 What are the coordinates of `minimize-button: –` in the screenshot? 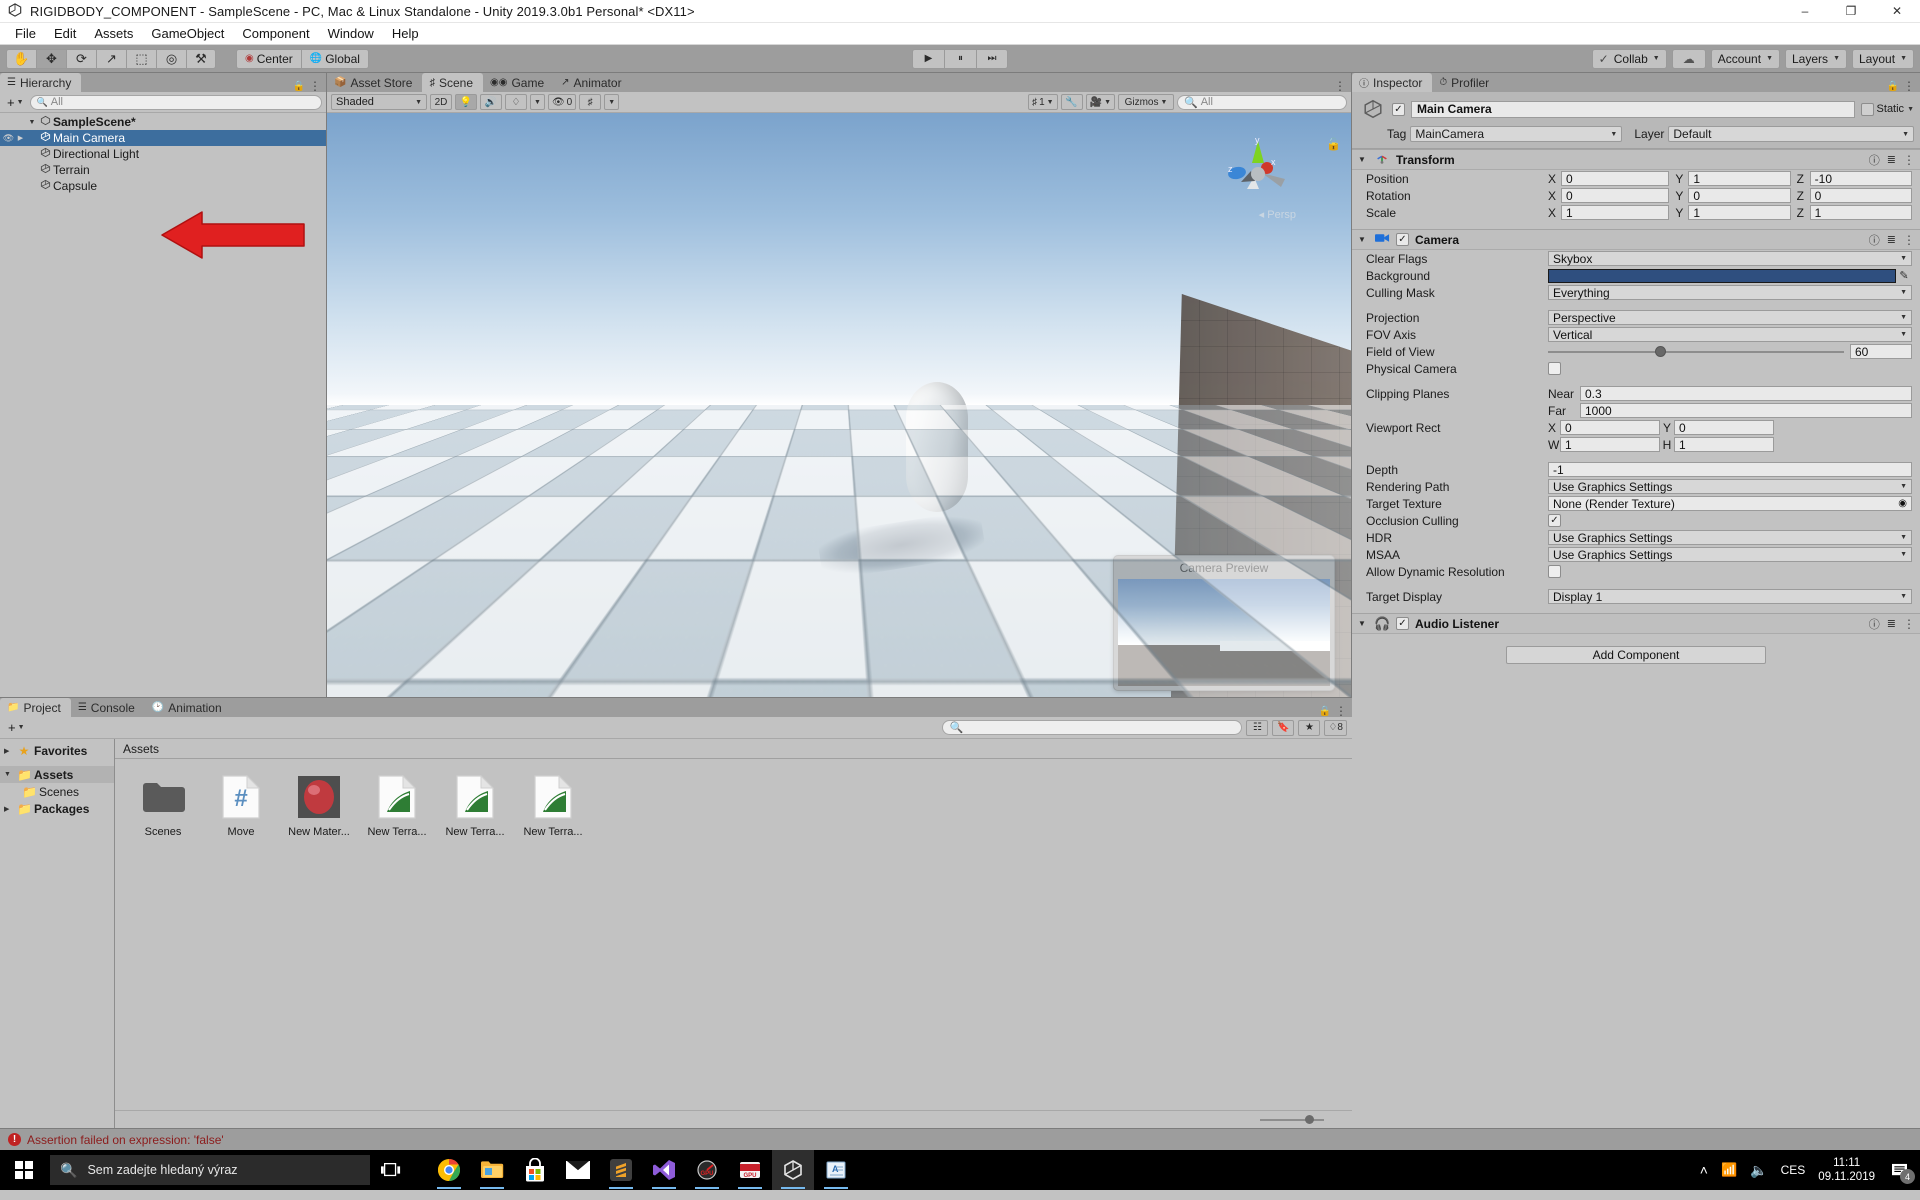 It's located at (1805, 11).